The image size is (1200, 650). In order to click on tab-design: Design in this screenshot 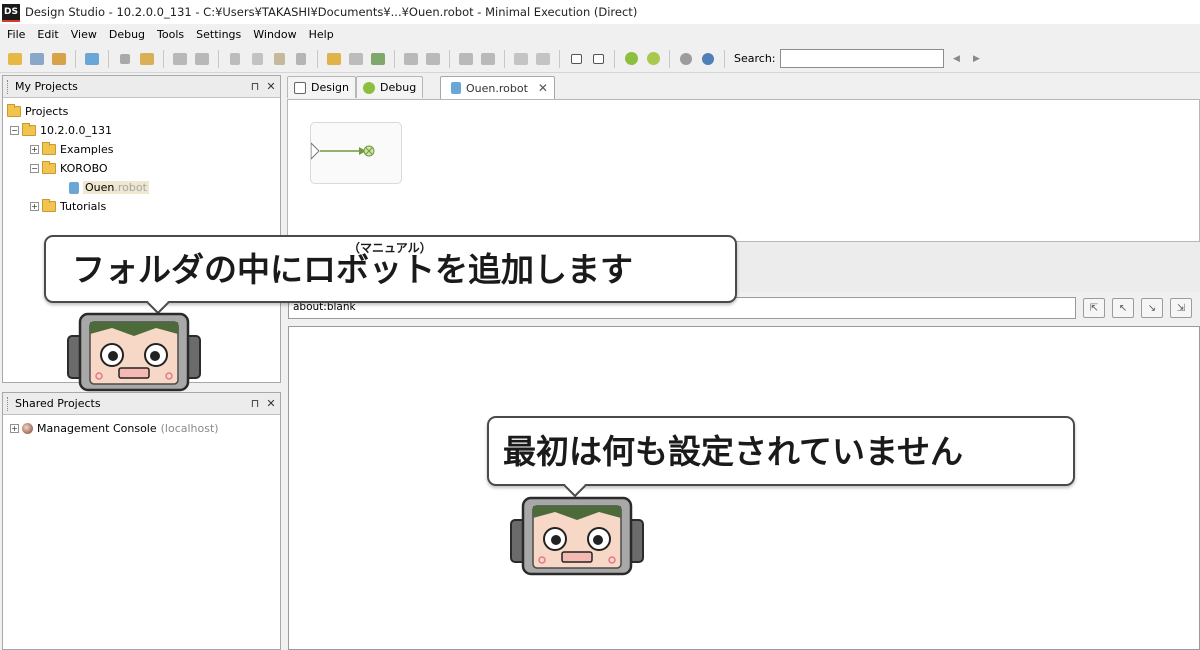, I will do `click(321, 87)`.